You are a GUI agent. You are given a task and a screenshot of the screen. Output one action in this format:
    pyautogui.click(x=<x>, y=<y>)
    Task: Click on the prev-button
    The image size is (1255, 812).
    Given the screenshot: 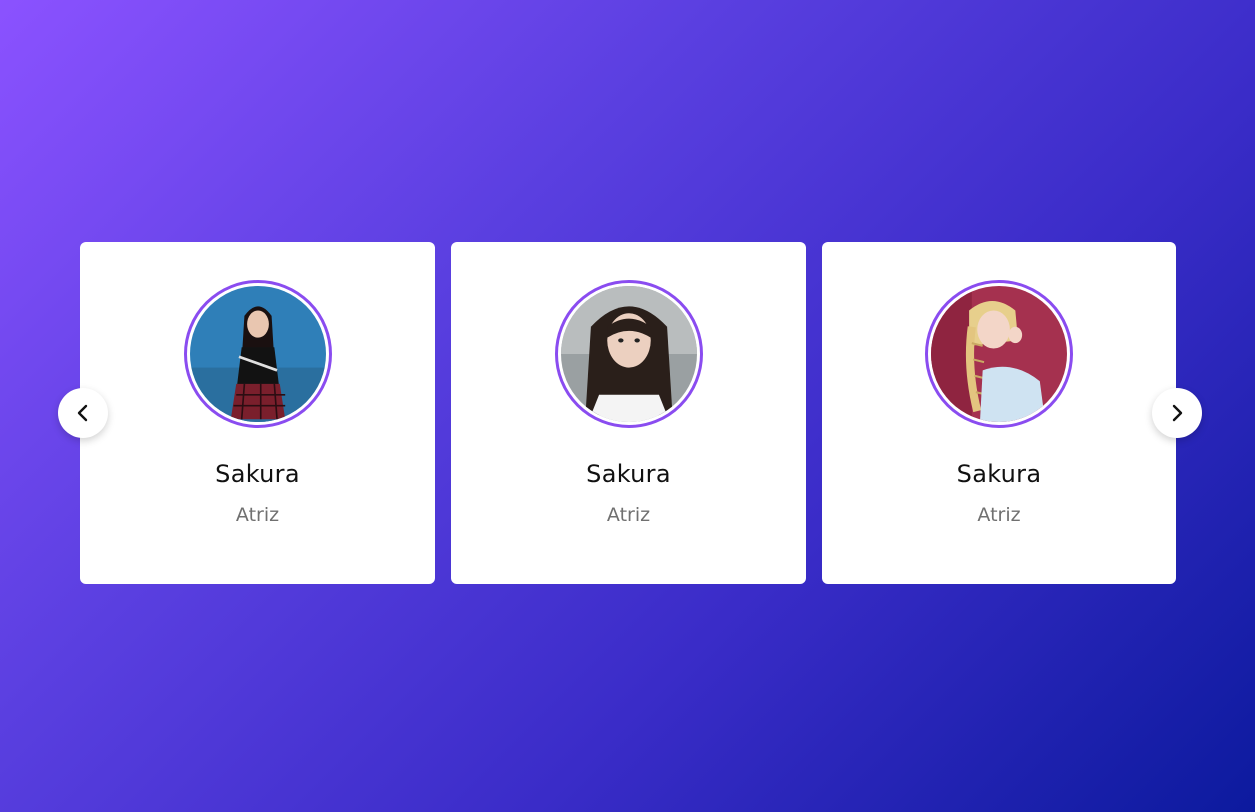 What is the action you would take?
    pyautogui.click(x=83, y=413)
    